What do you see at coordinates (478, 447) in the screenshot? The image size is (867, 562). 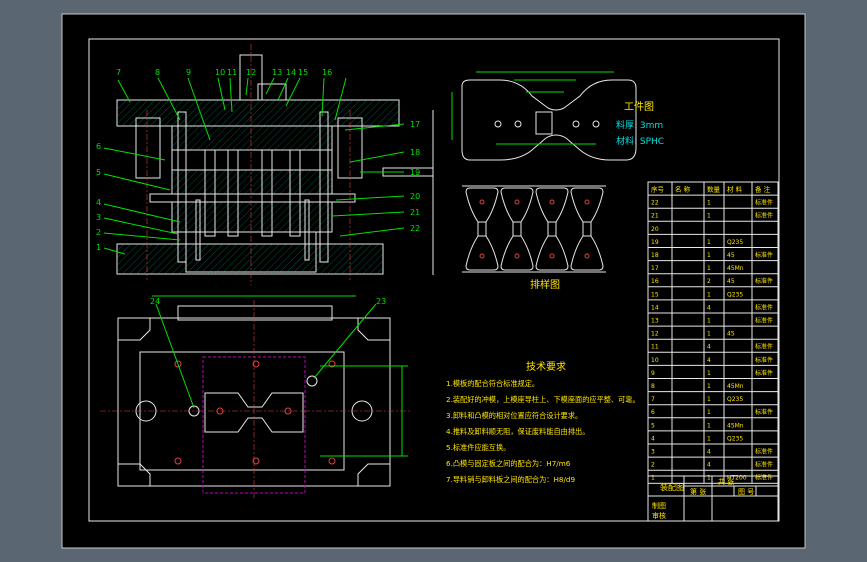 I see `tech-requirement-line: 5.标准件应能互换。` at bounding box center [478, 447].